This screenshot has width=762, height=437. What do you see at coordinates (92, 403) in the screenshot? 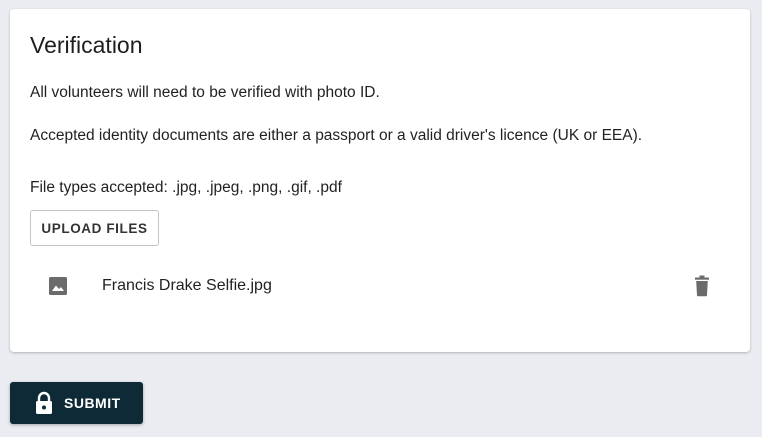
I see `submit-label: SUBMIT` at bounding box center [92, 403].